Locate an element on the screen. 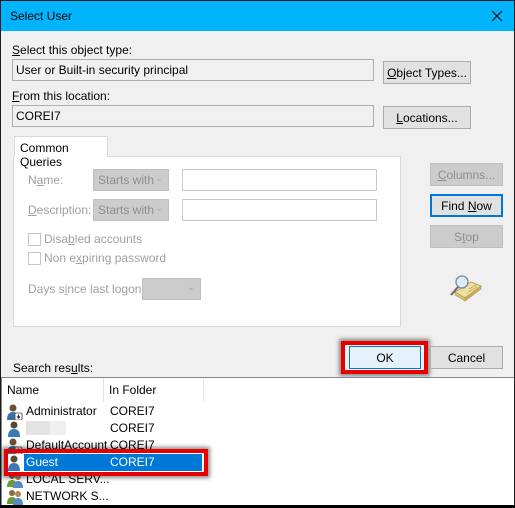 This screenshot has height=508, width=515. location-label: From this location: is located at coordinates (61, 96).